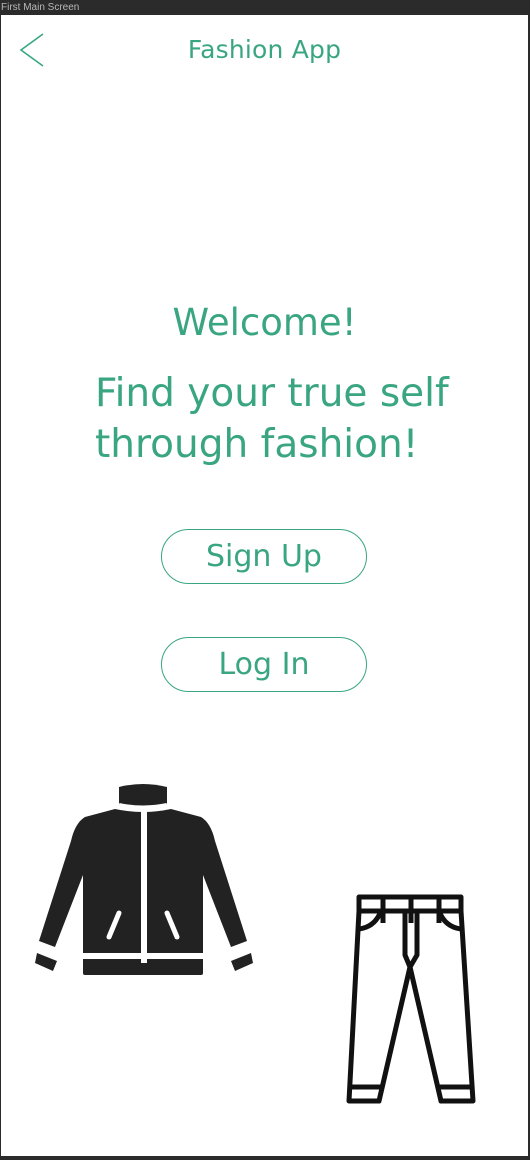  I want to click on pants-icon, so click(411, 999).